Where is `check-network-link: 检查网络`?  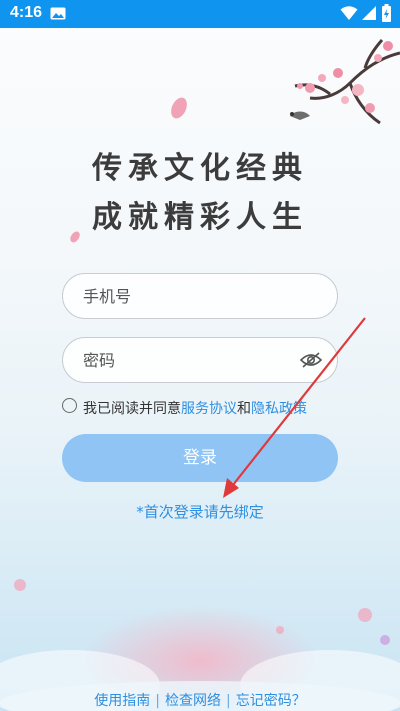 check-network-link: 检查网络 is located at coordinates (193, 701).